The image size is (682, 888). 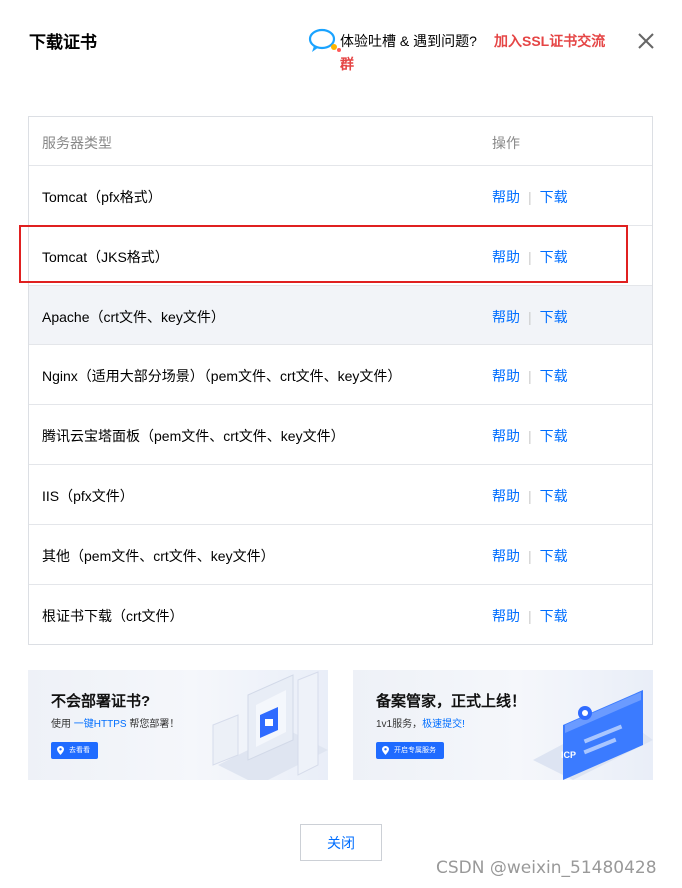 What do you see at coordinates (102, 197) in the screenshot?
I see `server-type-name: Tomcat（pfx格式）` at bounding box center [102, 197].